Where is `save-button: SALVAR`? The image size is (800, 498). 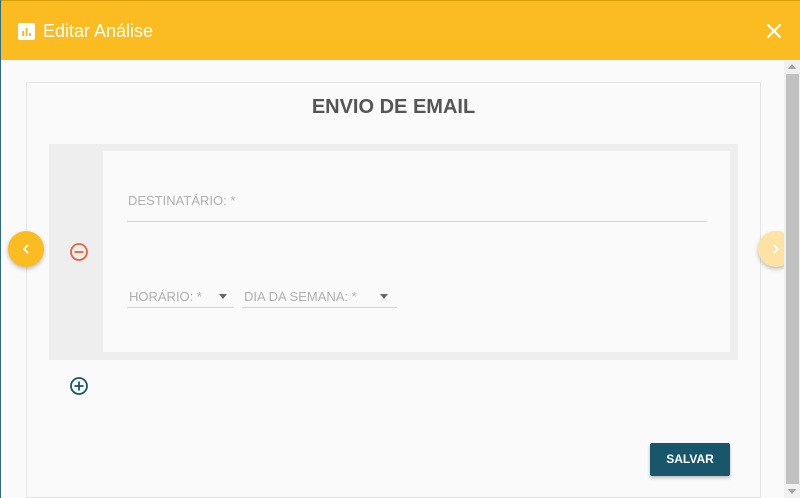
save-button: SALVAR is located at coordinates (690, 459).